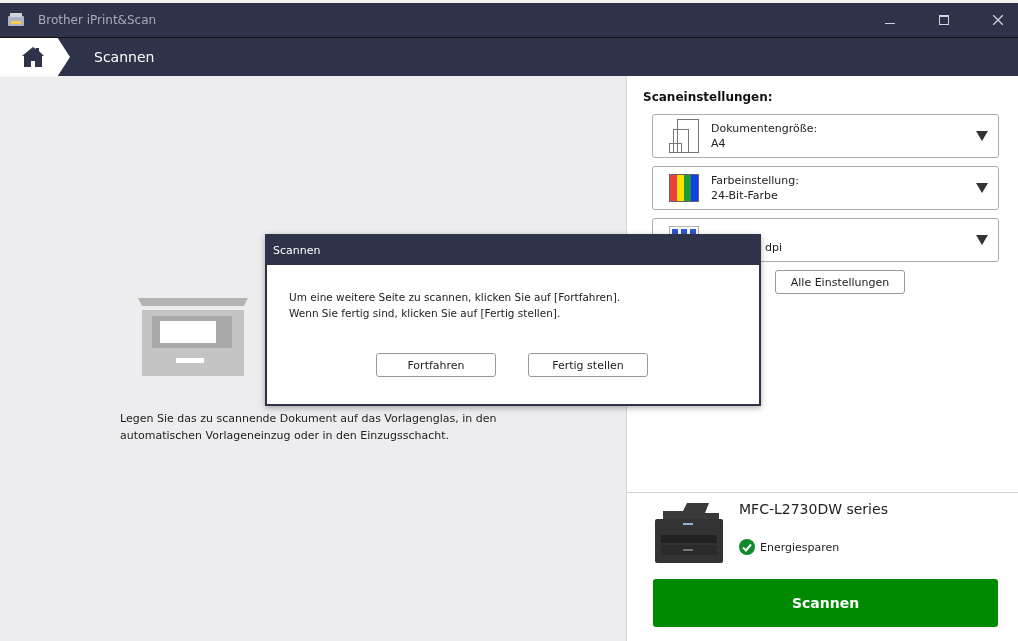 The image size is (1018, 641). Describe the element at coordinates (455, 305) in the screenshot. I see `dialog-message: Um eine weitere Seite zu scannen, klicken Sie auf [Fortfahren]. Wenn Sie fertig sind, klicken Sie auf [Fertig stellen].` at that location.